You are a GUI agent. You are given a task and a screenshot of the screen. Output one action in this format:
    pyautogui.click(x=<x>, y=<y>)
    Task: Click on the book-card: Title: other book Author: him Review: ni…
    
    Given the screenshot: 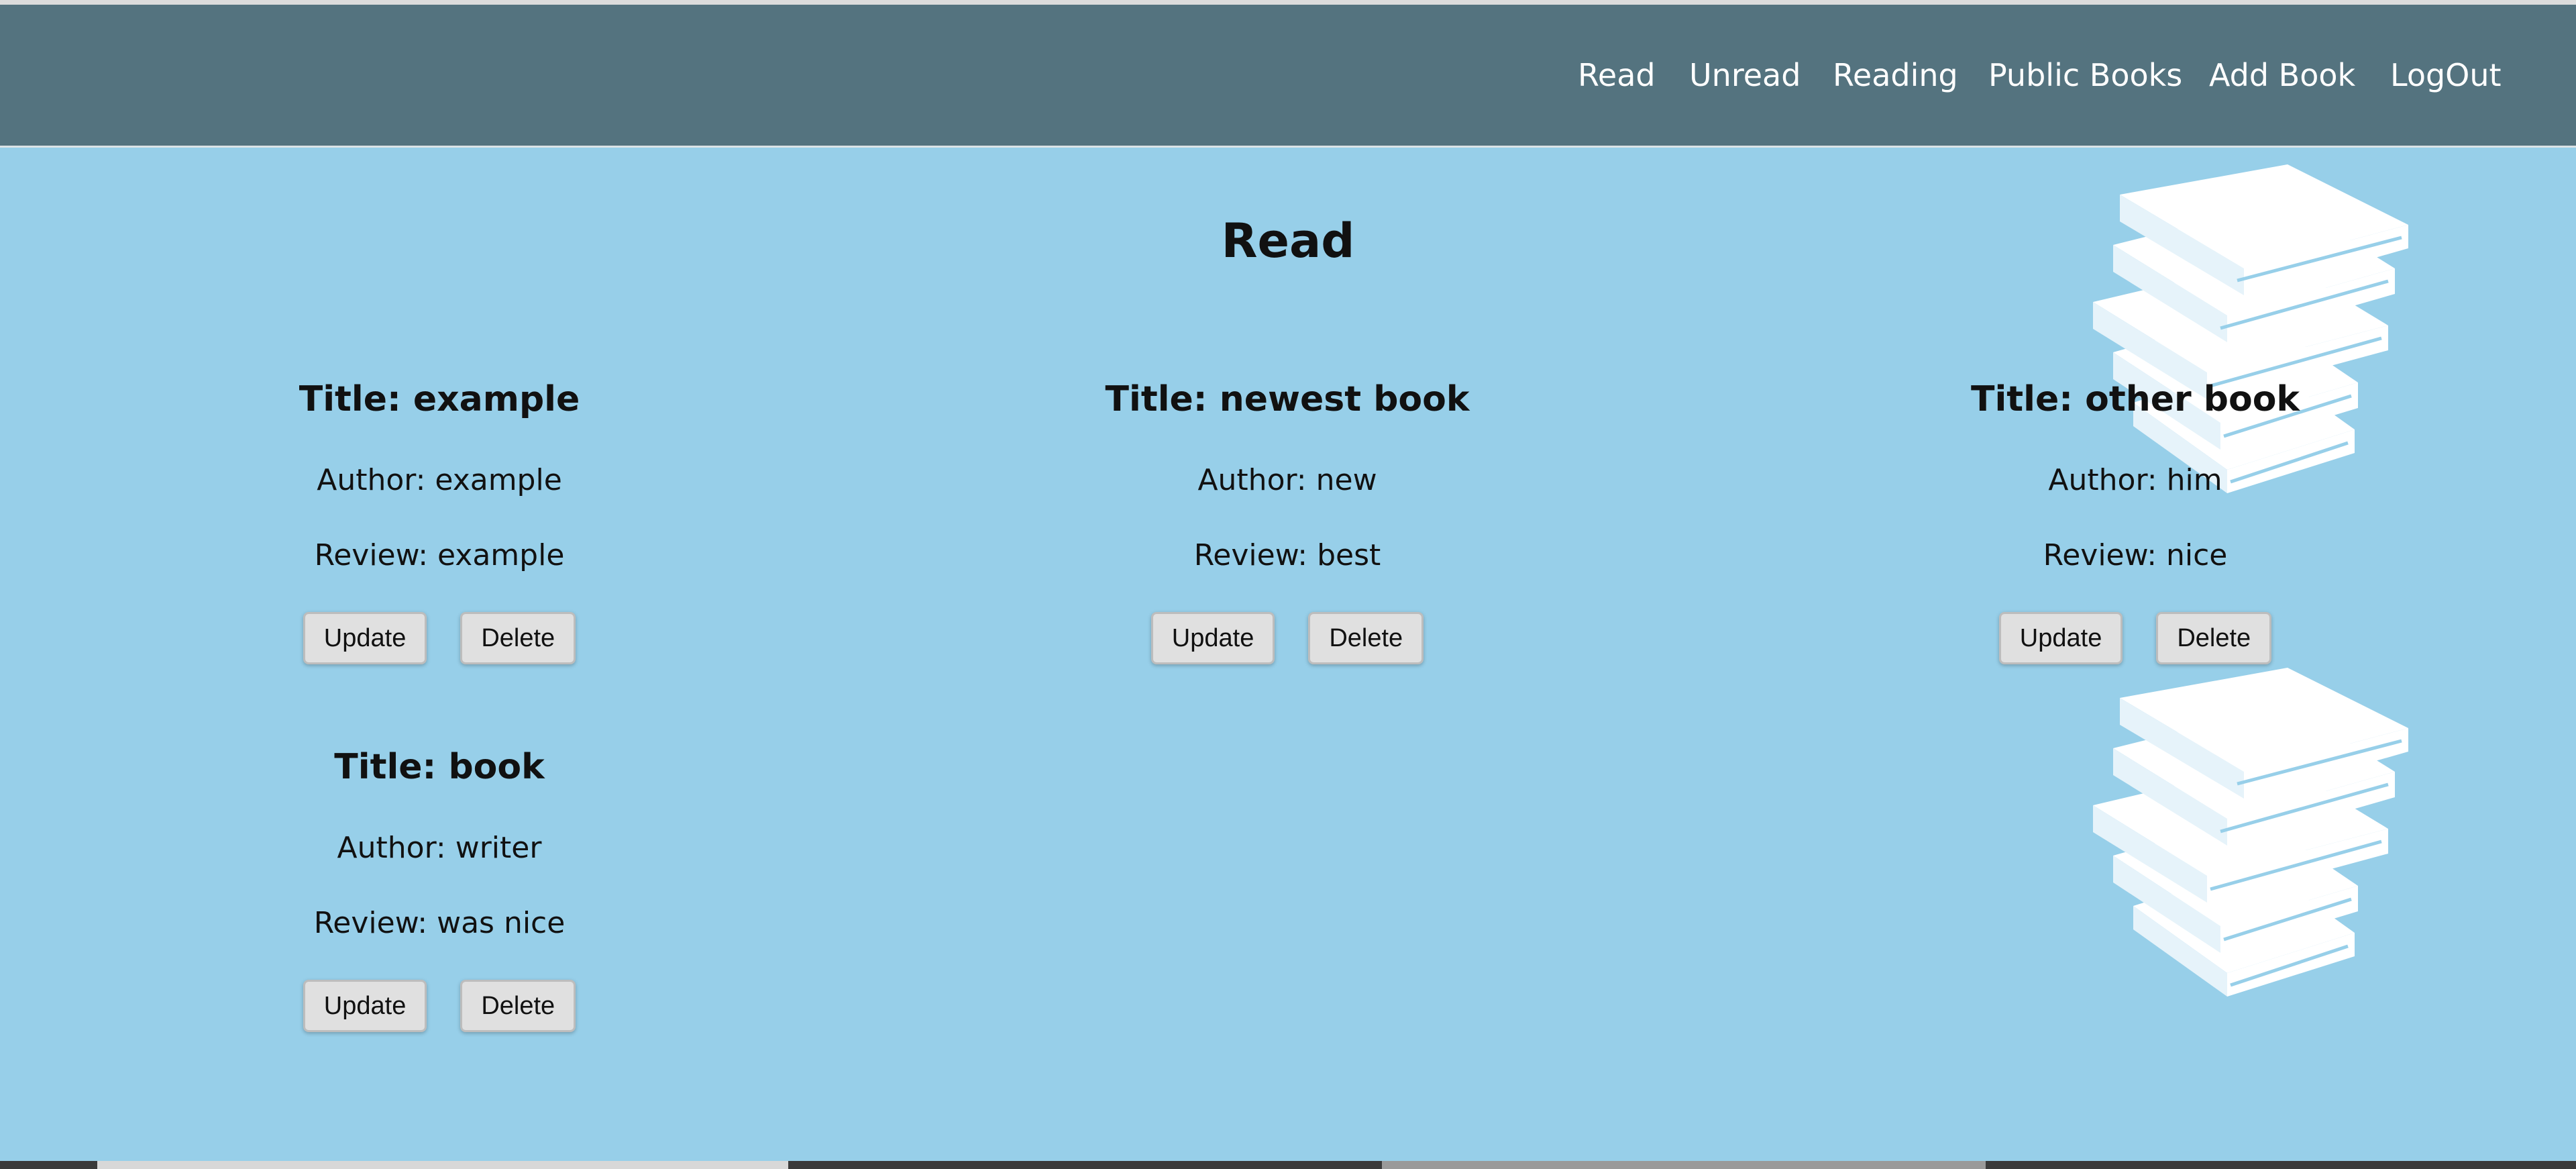 What is the action you would take?
    pyautogui.click(x=2135, y=520)
    